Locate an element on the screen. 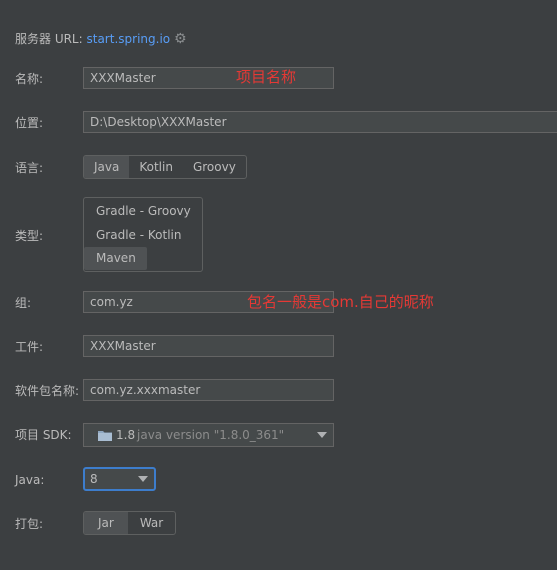 The height and width of the screenshot is (570, 557). packaging-option-war: War is located at coordinates (151, 523).